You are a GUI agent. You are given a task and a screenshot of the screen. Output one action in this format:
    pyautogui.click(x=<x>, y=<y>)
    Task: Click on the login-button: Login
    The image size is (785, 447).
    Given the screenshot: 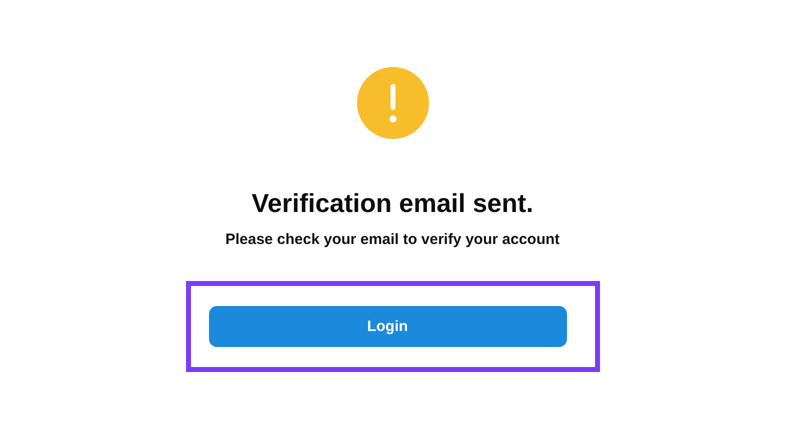 What is the action you would take?
    pyautogui.click(x=387, y=326)
    